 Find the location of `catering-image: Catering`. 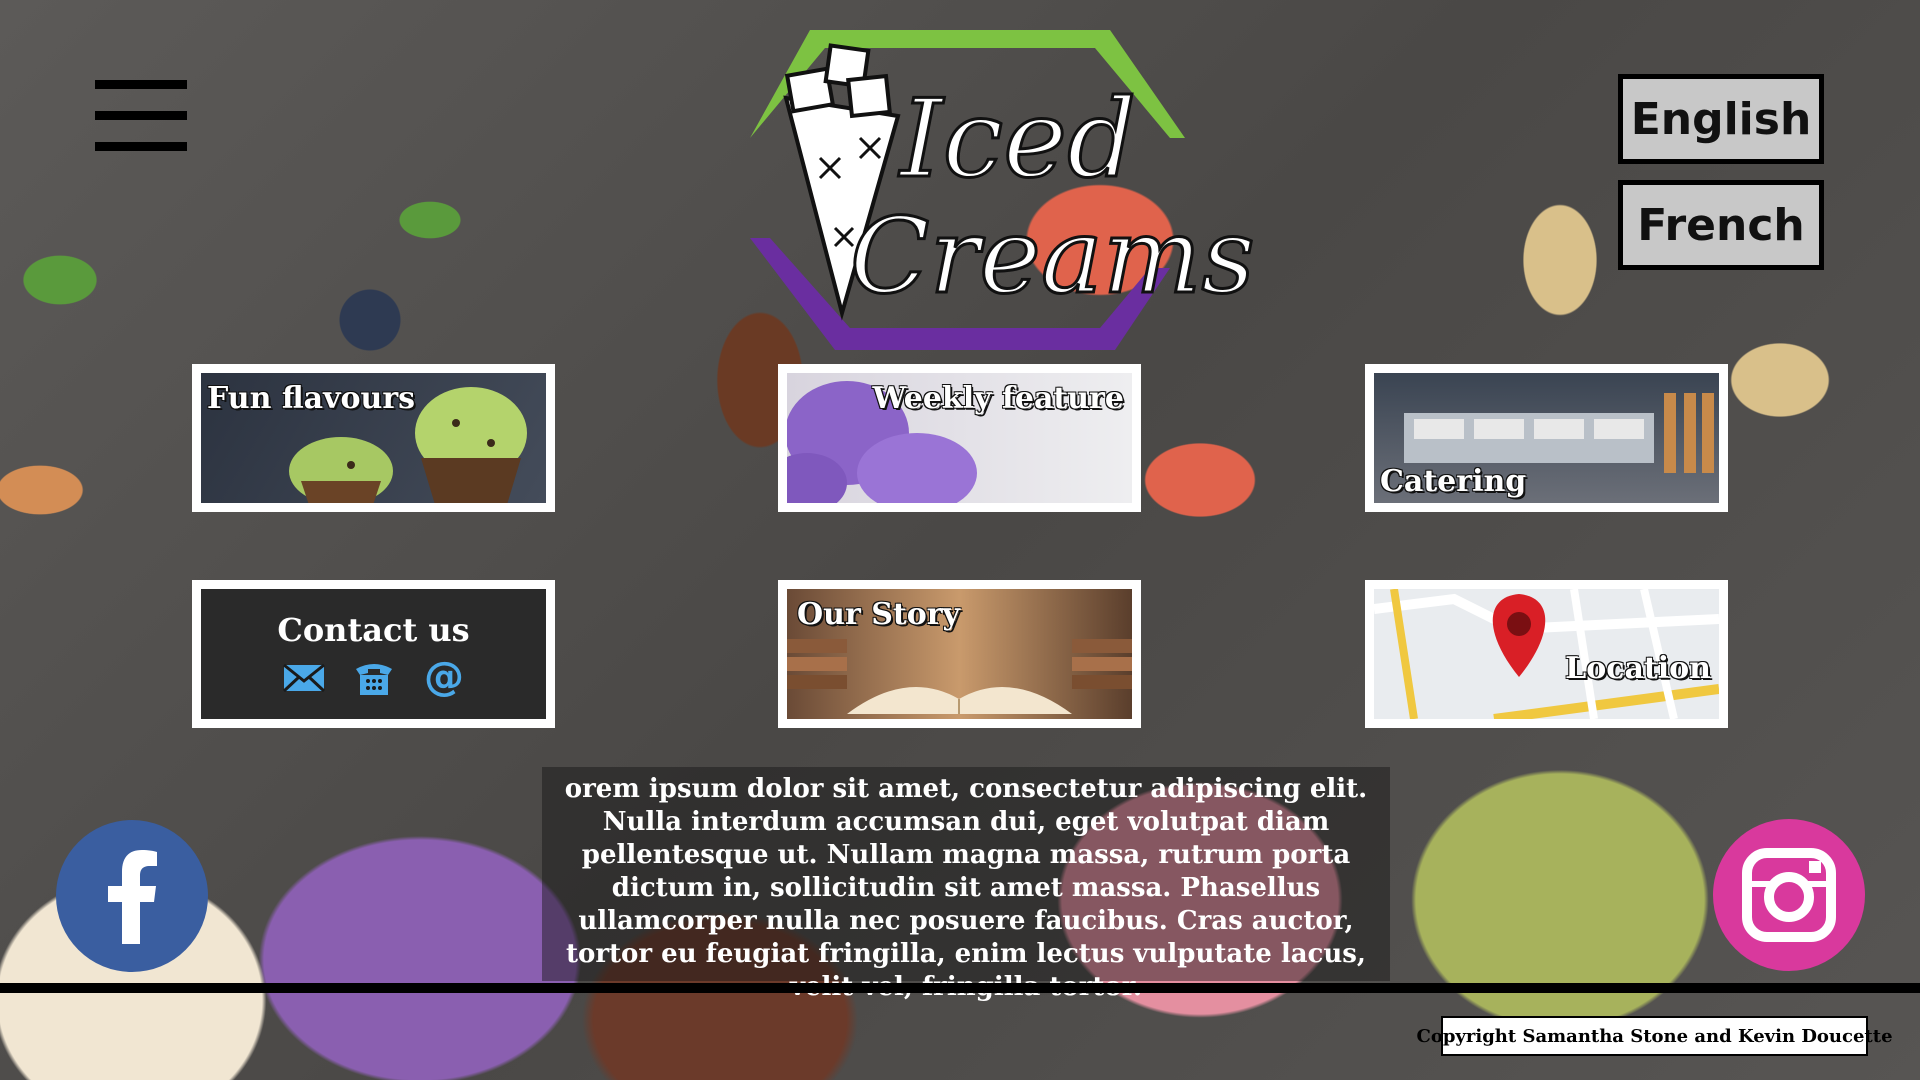

catering-image: Catering is located at coordinates (1546, 438).